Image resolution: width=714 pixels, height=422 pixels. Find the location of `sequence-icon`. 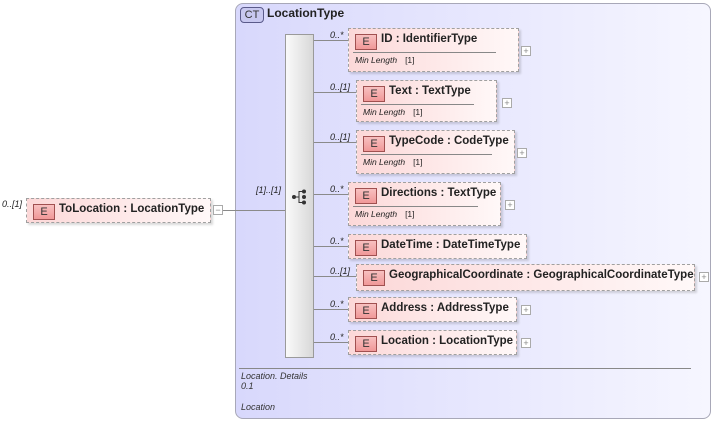

sequence-icon is located at coordinates (299, 197).